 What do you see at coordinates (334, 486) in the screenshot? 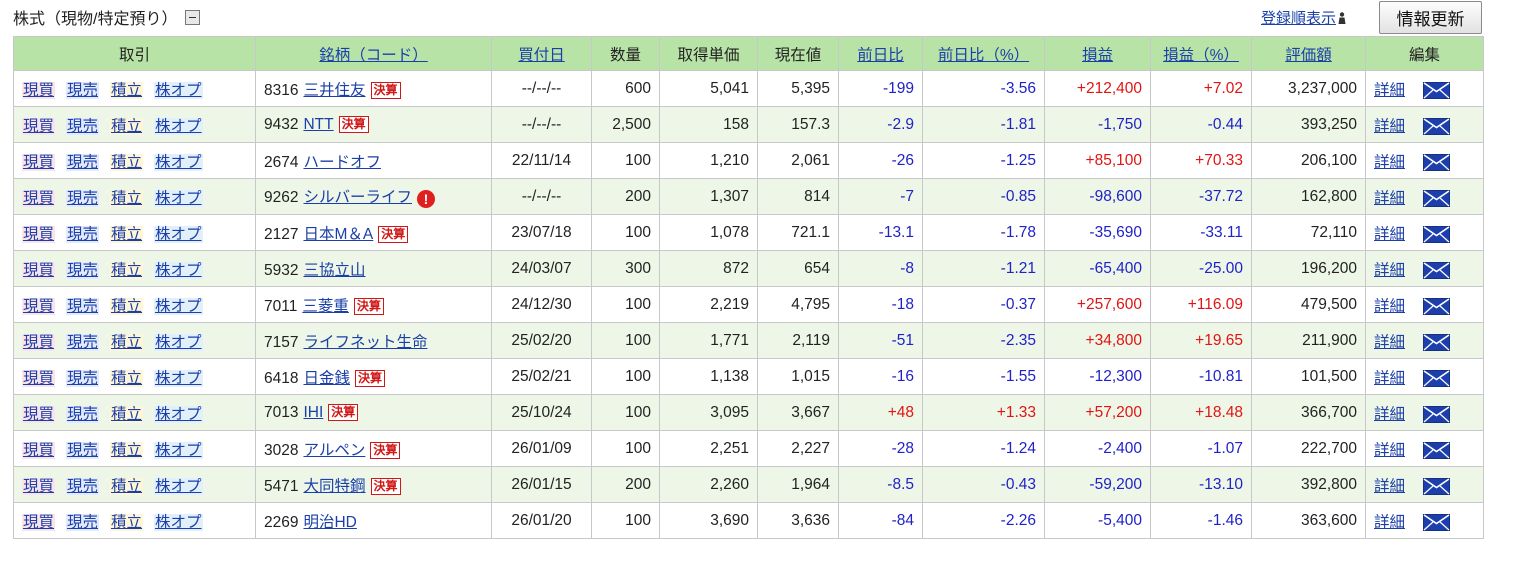
I see `stock-name-link: 大同特鋼` at bounding box center [334, 486].